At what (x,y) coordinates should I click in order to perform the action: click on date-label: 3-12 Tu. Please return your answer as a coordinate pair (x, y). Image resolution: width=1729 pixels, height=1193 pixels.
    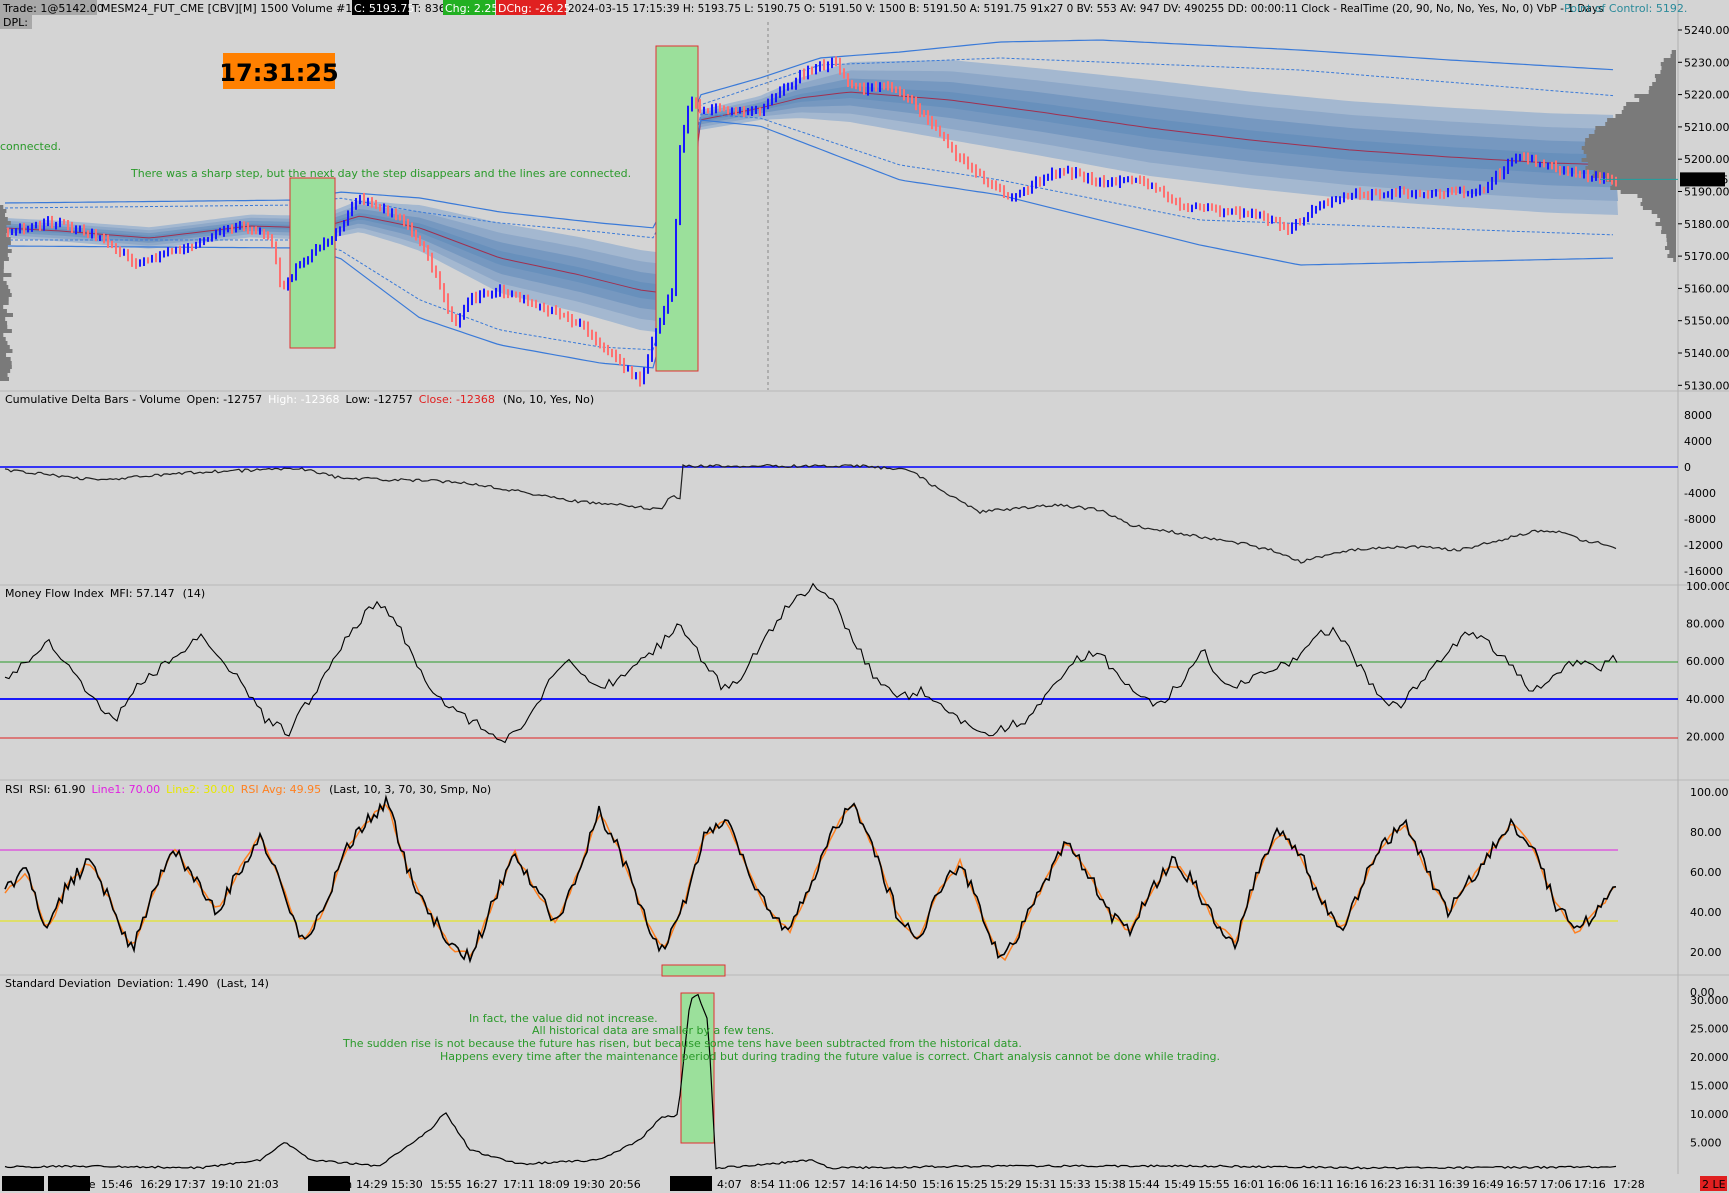
    Looking at the image, I should click on (24, 1184).